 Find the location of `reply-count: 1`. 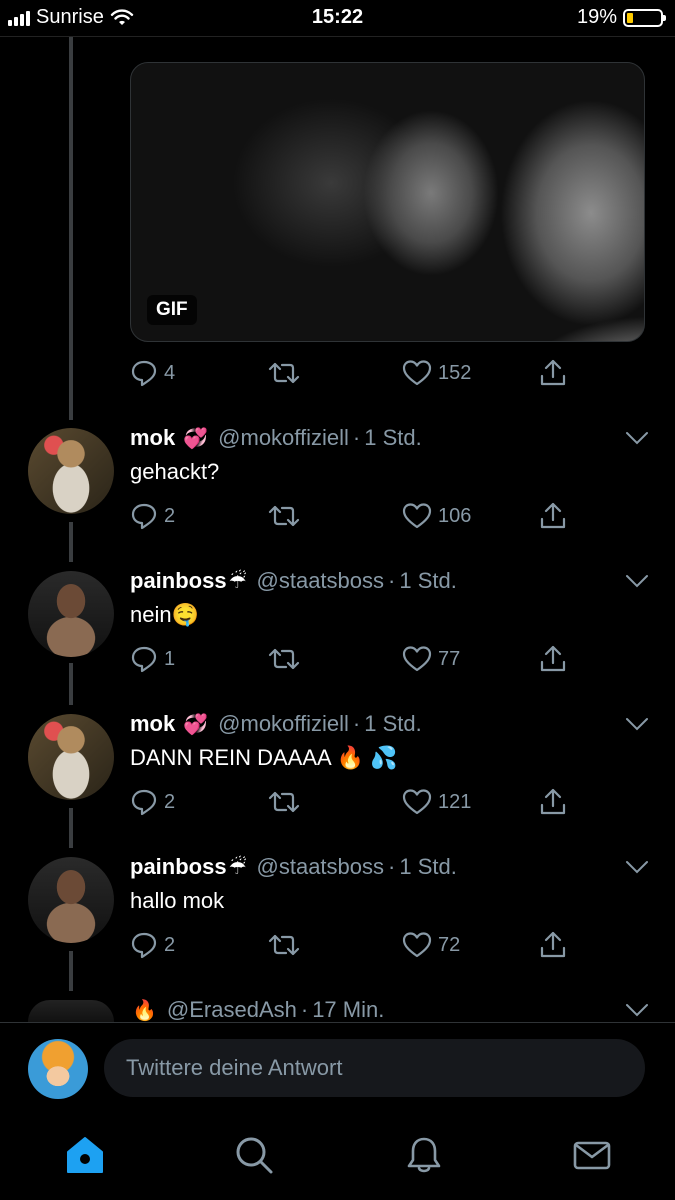

reply-count: 1 is located at coordinates (170, 658).